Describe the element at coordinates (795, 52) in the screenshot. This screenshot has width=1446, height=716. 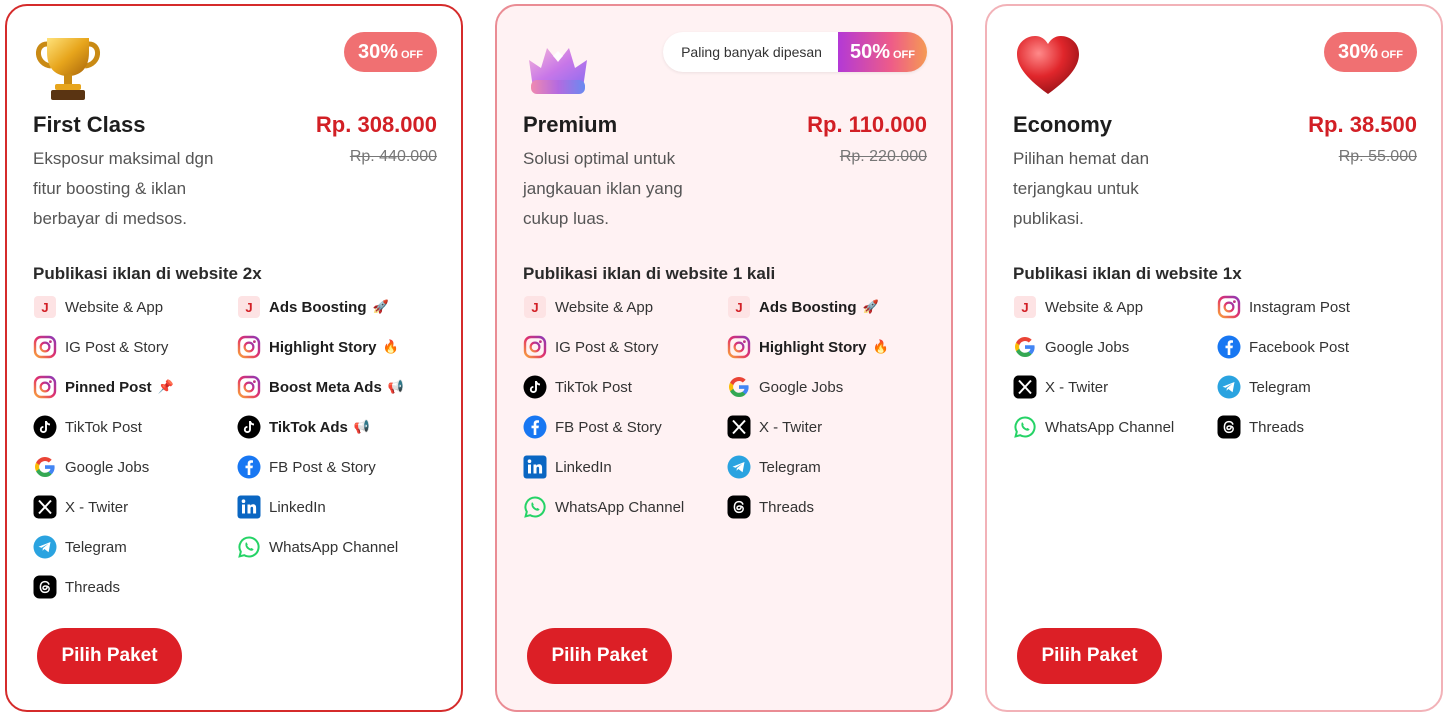
I see `popular-badge: Paling banyak dipesan 50% OFF` at that location.